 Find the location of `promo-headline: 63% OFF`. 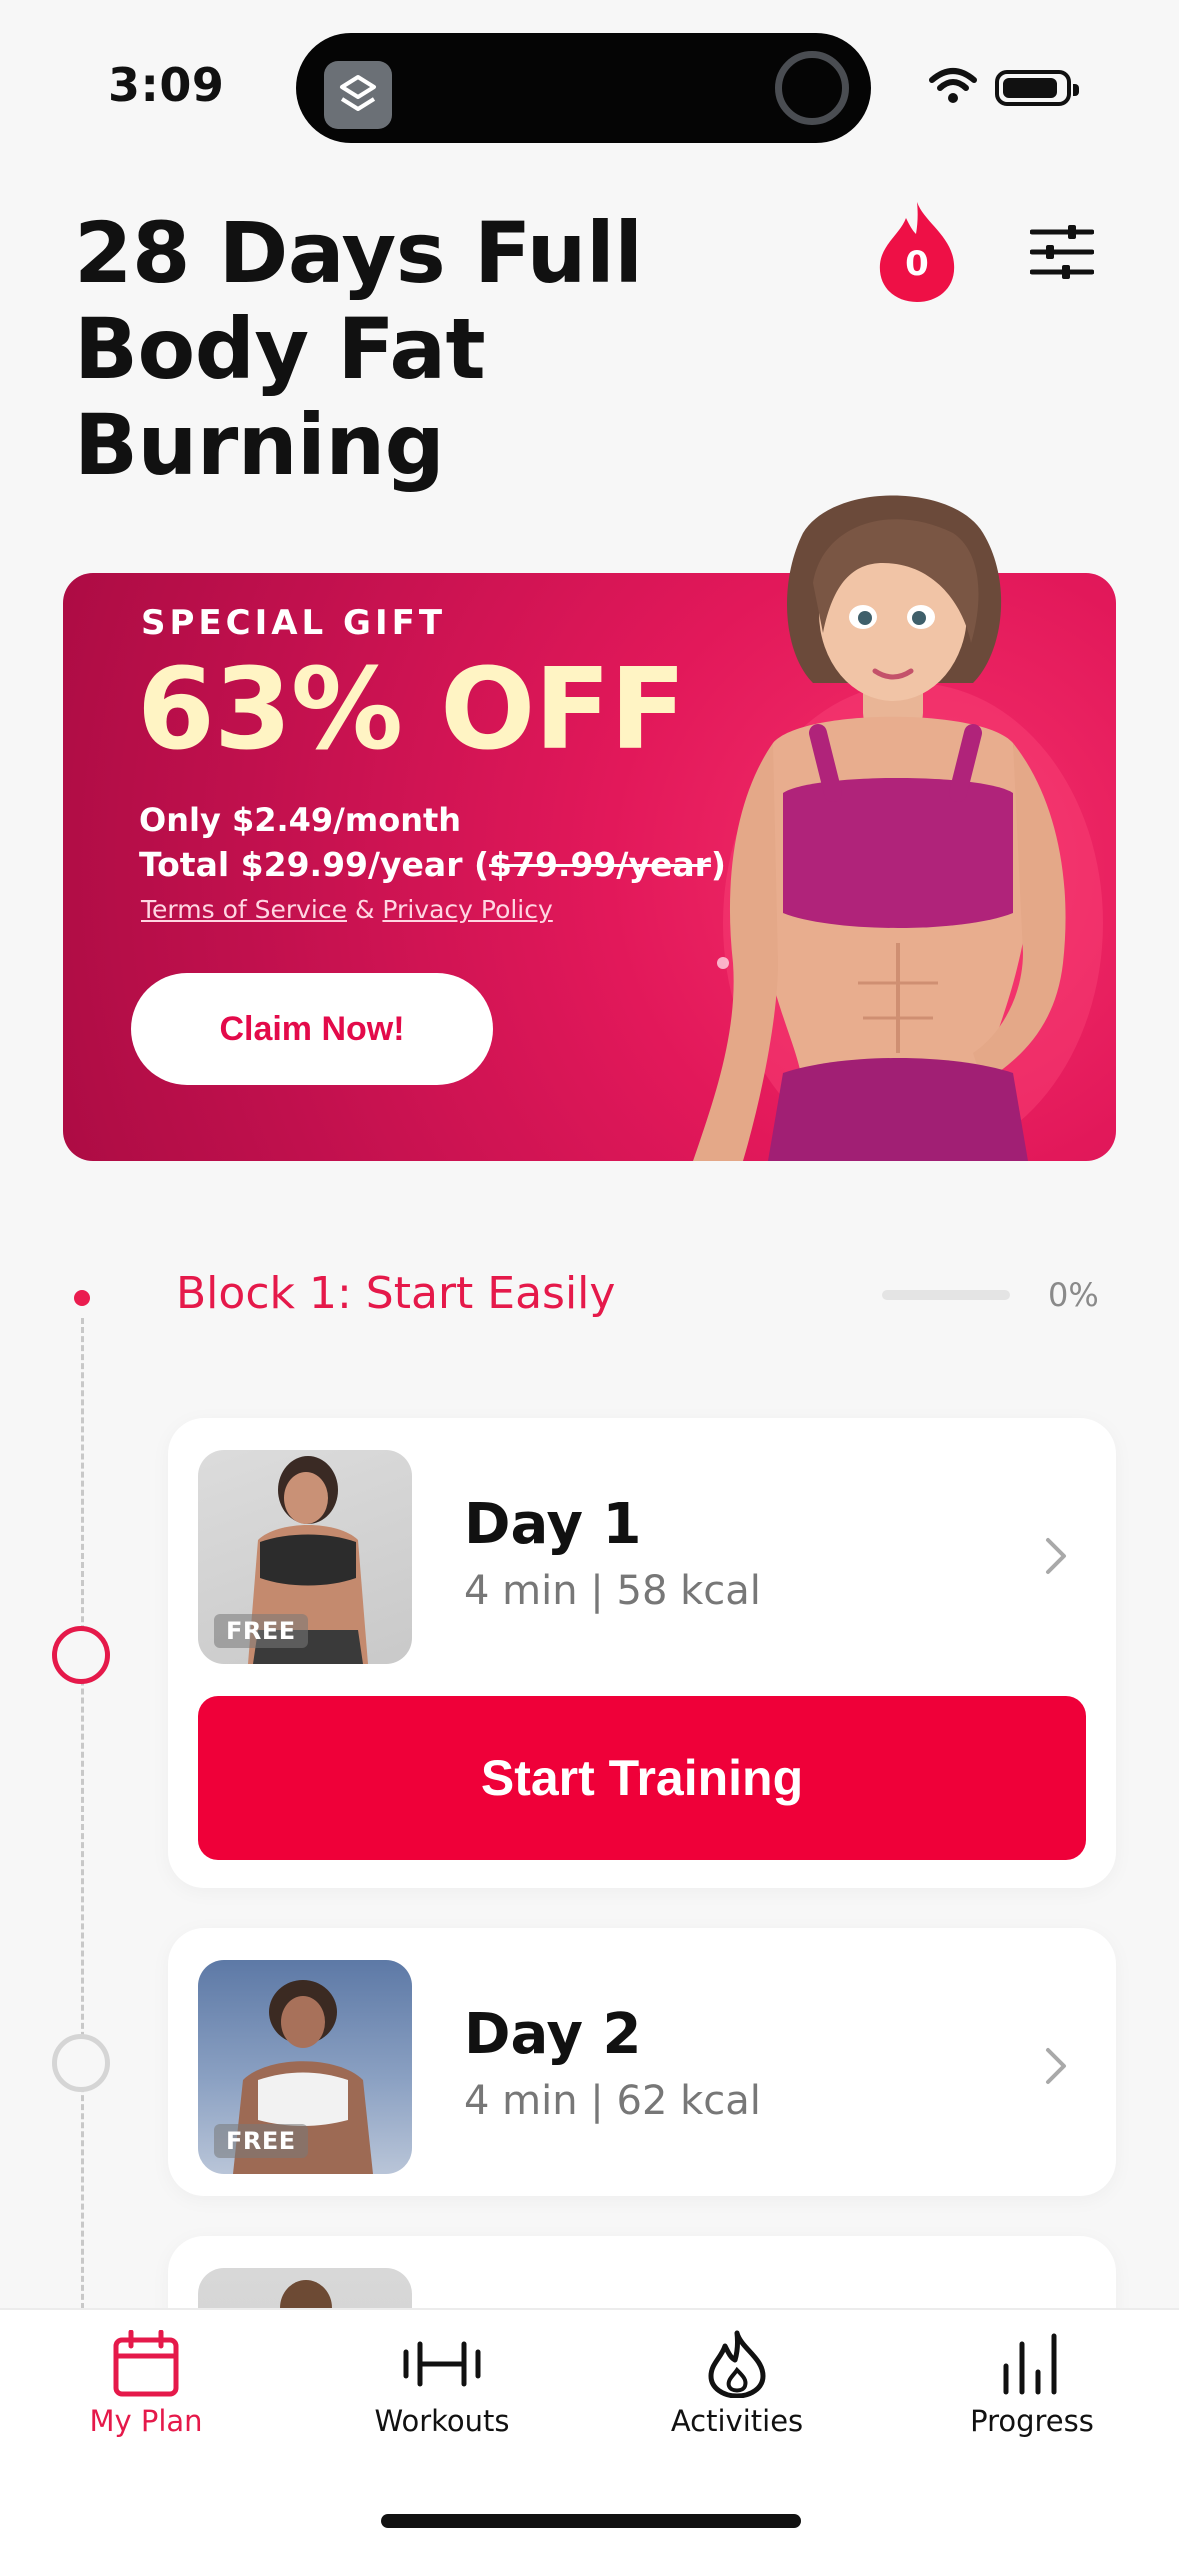

promo-headline: 63% OFF is located at coordinates (411, 710).